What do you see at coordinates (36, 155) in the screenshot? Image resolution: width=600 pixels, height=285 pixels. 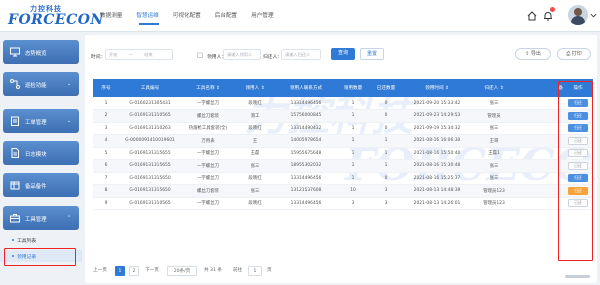 I see `sidebar-item-label: 日志模块` at bounding box center [36, 155].